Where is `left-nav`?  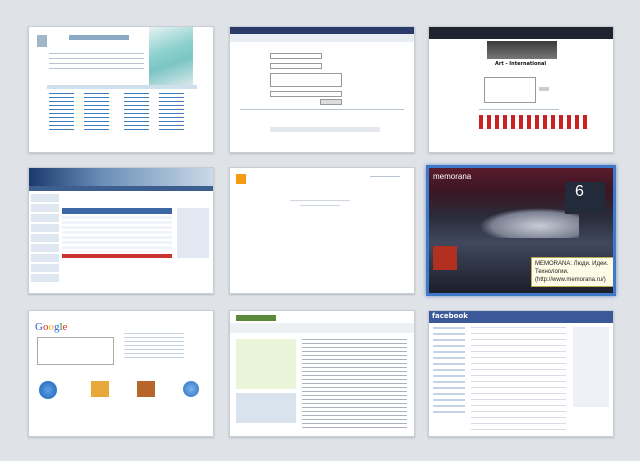
left-nav is located at coordinates (449, 372).